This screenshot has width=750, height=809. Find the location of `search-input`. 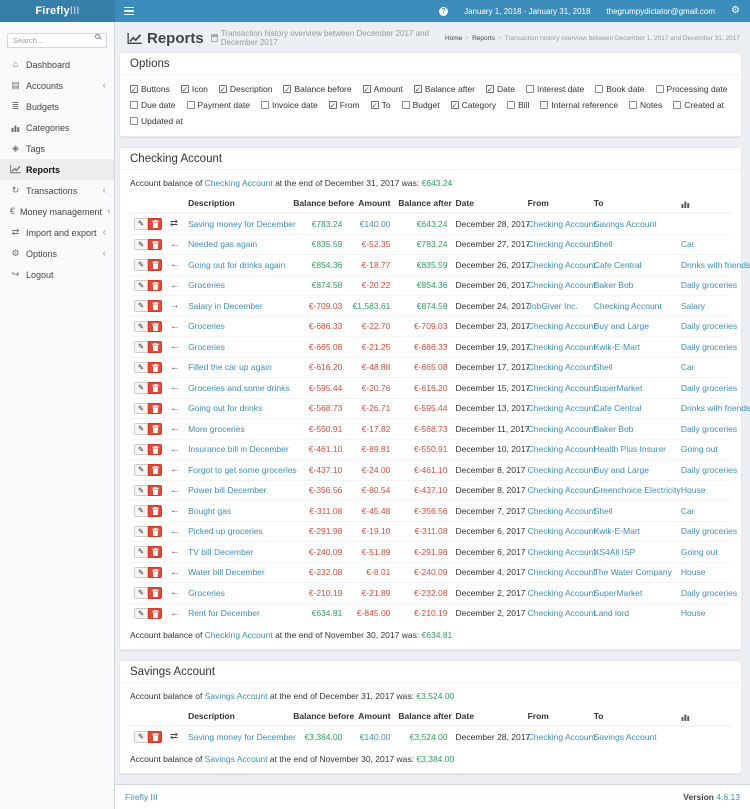

search-input is located at coordinates (57, 40).